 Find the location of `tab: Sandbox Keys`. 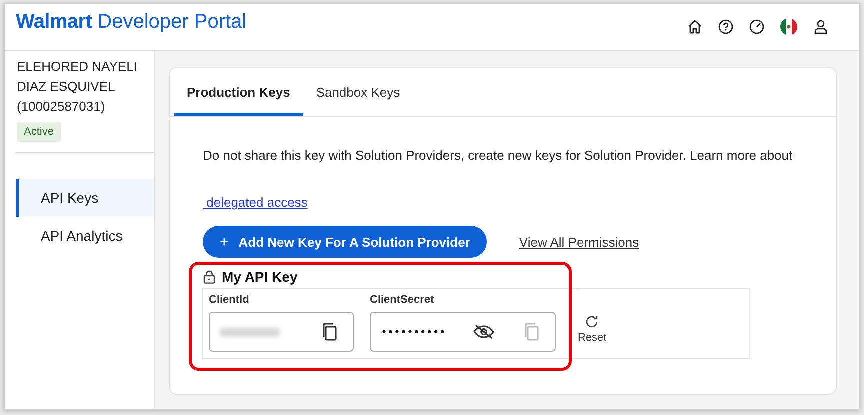

tab: Sandbox Keys is located at coordinates (358, 92).